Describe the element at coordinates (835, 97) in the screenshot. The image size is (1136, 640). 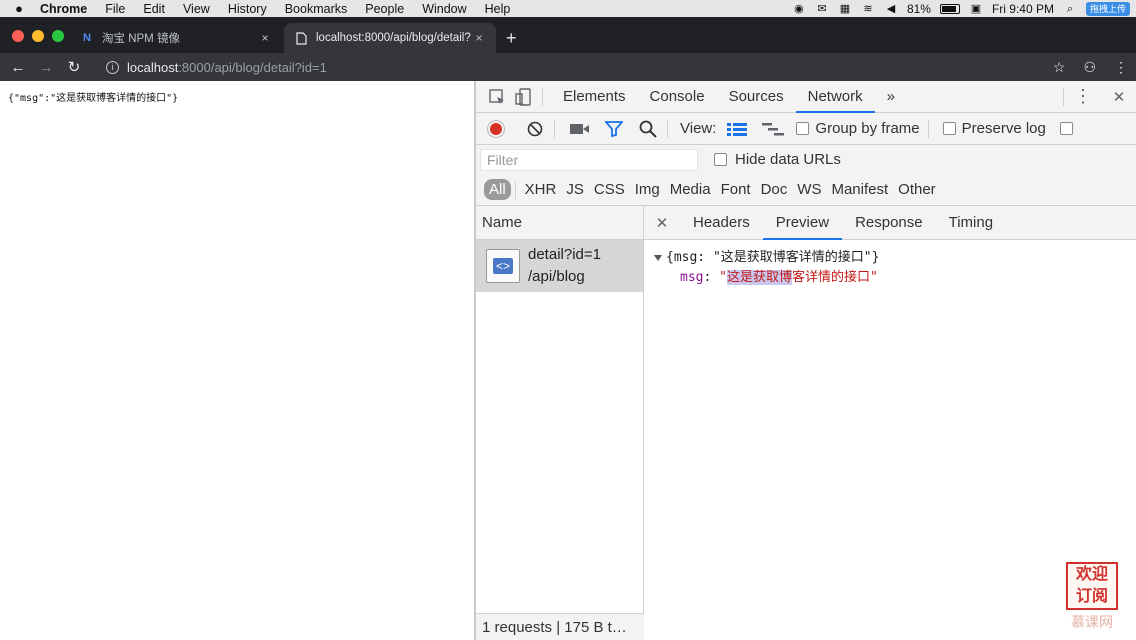
I see `tab-network: Network` at that location.